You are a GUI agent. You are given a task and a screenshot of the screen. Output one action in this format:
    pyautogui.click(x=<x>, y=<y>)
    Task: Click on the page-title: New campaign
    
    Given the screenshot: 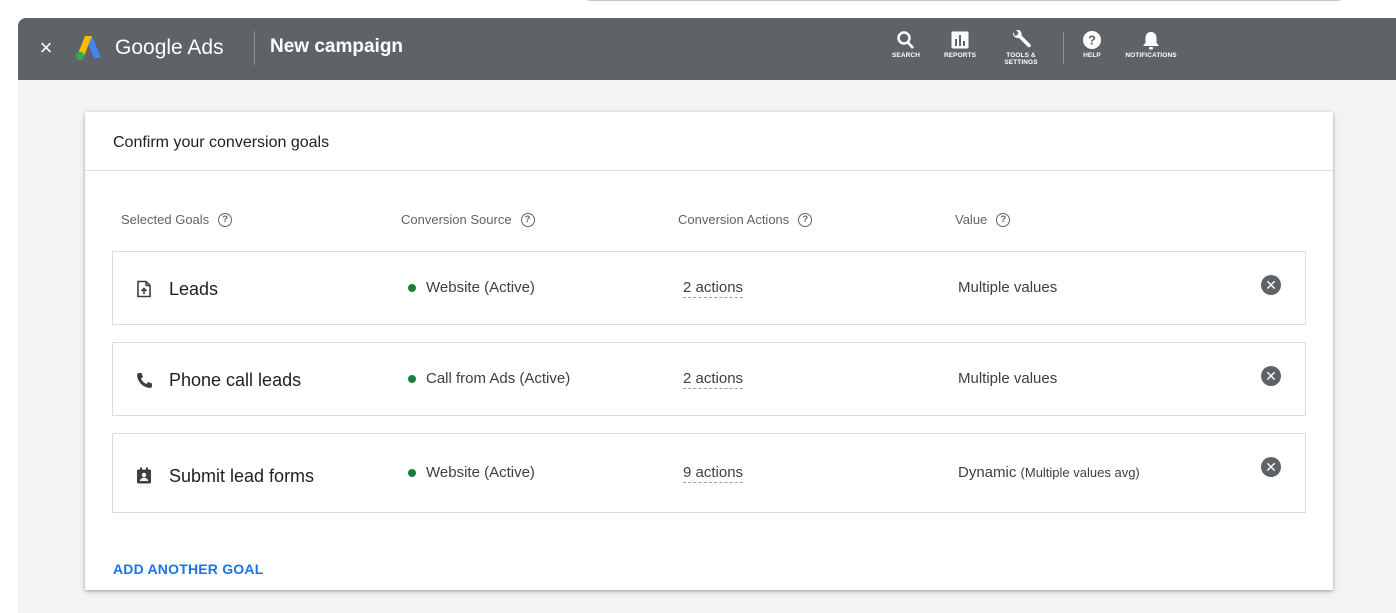 What is the action you would take?
    pyautogui.click(x=337, y=46)
    